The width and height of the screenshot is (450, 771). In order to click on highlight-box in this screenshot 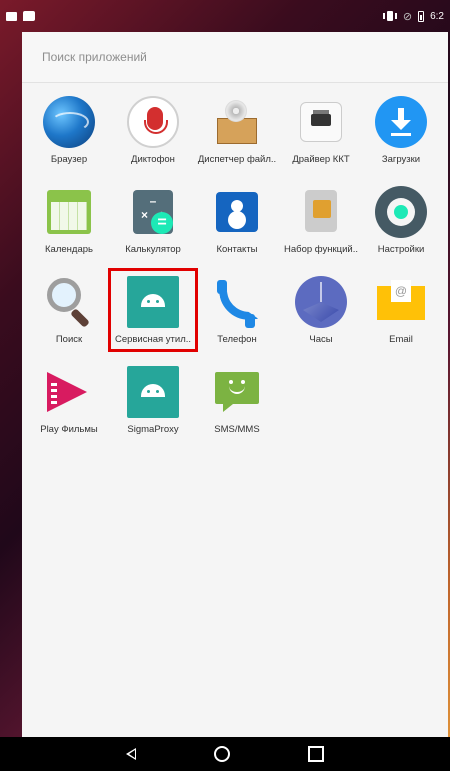, I will do `click(153, 310)`.